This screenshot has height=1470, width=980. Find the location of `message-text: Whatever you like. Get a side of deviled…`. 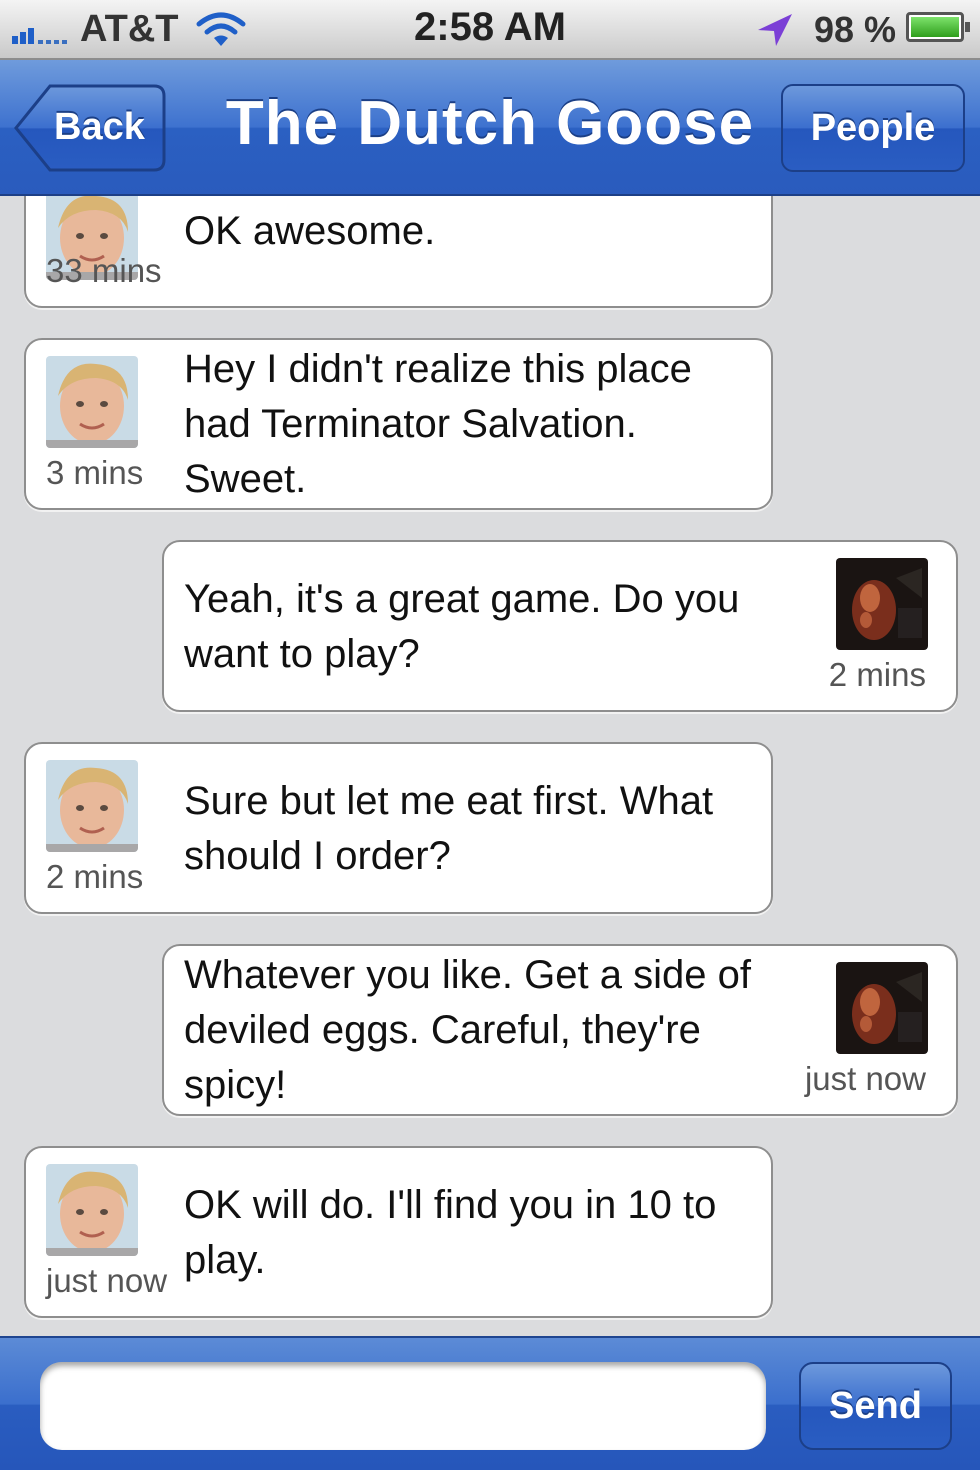

message-text: Whatever you like. Get a side of deviled… is located at coordinates (467, 1030).